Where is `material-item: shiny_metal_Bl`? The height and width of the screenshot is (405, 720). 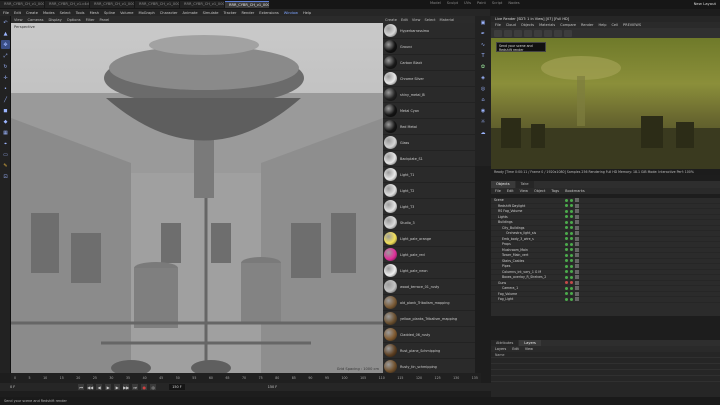
material-item: shiny_metal_Bl is located at coordinates (429, 95).